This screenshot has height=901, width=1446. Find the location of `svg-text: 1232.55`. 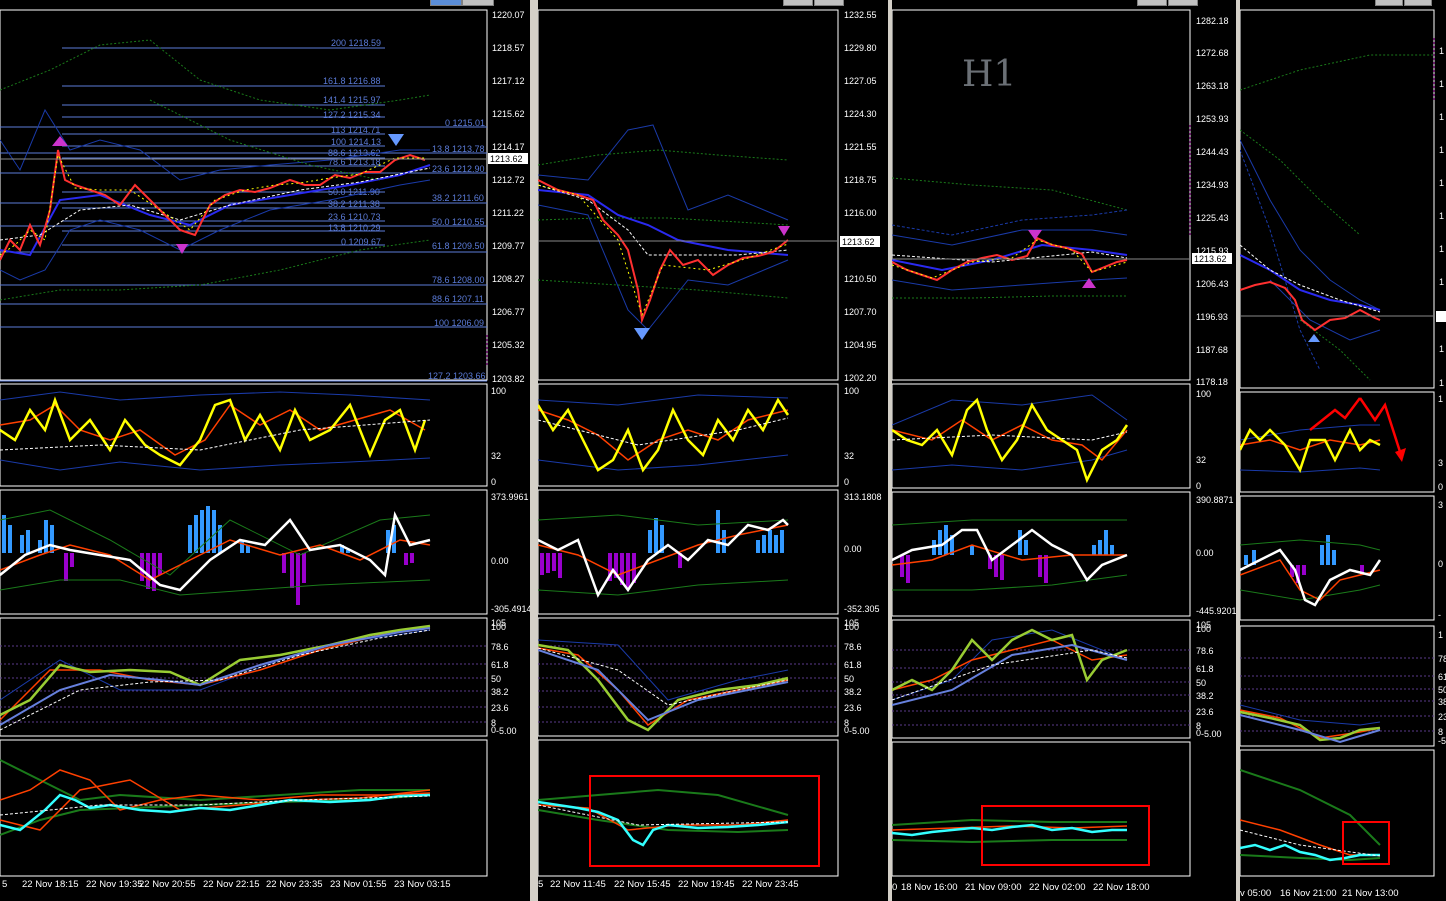

svg-text: 1232.55 is located at coordinates (860, 15).